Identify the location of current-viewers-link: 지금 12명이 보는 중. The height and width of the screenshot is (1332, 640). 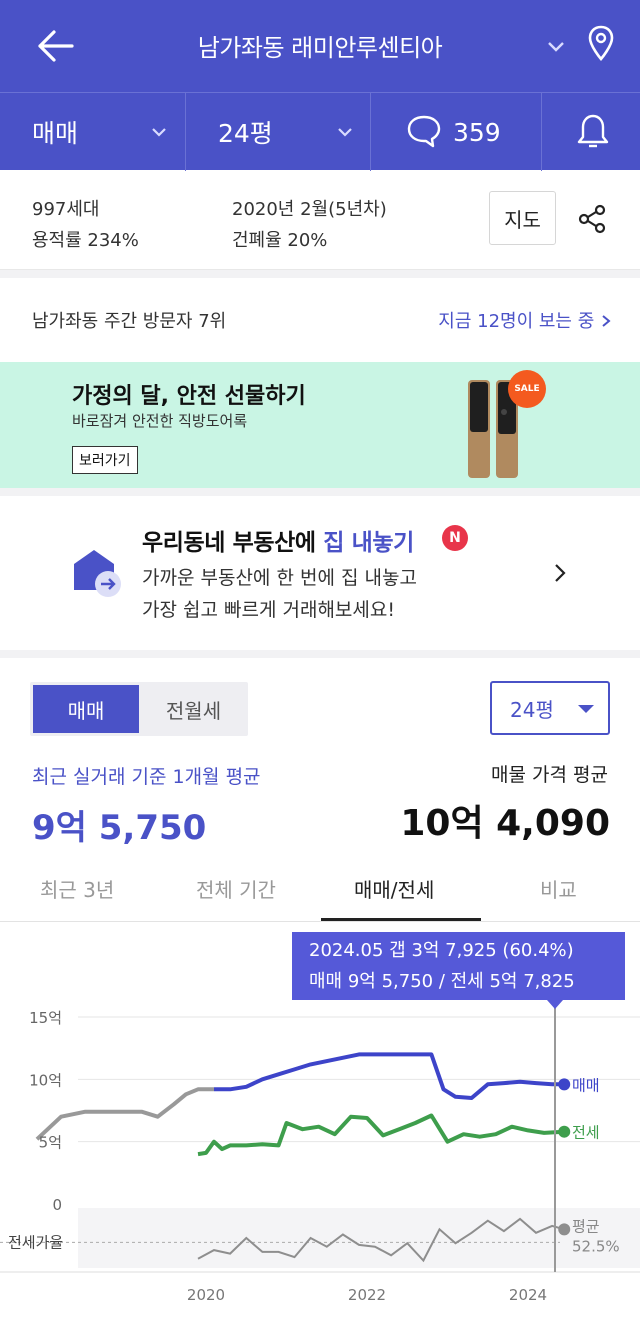
(525, 320).